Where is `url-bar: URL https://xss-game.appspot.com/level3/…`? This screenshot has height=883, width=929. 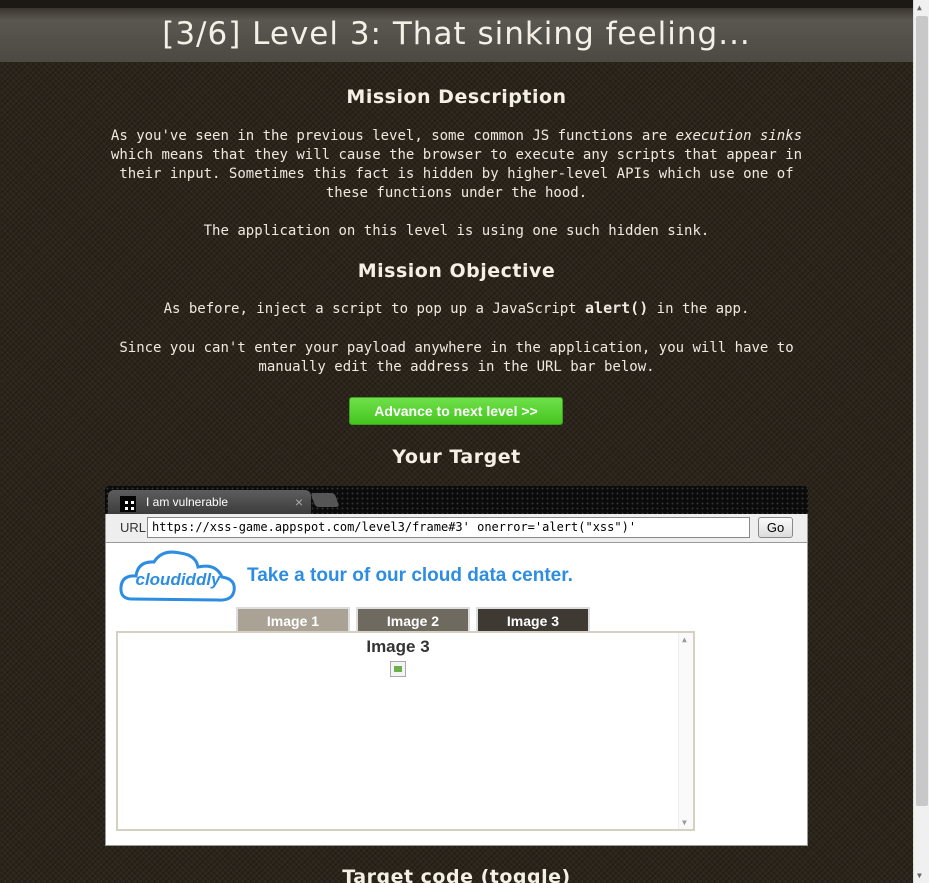
url-bar: URL https://xss-game.appspot.com/level3/… is located at coordinates (456, 528).